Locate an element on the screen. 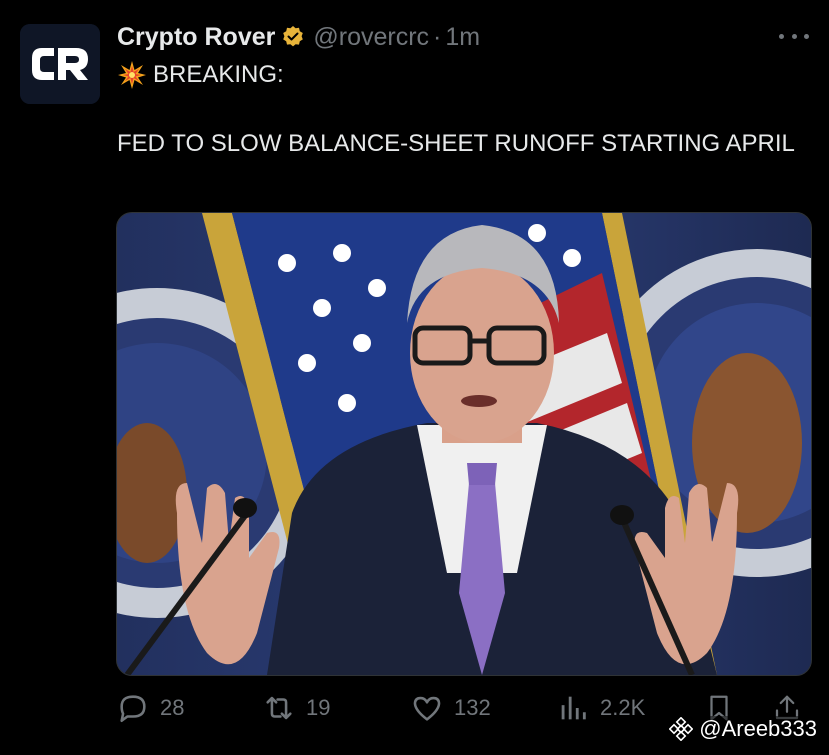  repost-icon is located at coordinates (279, 708).